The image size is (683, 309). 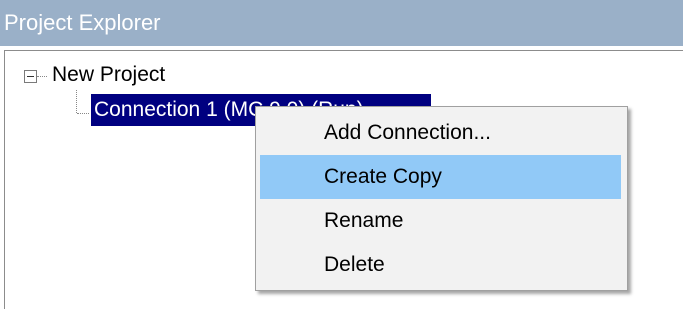 I want to click on collapse-toggle-icon, so click(x=30, y=76).